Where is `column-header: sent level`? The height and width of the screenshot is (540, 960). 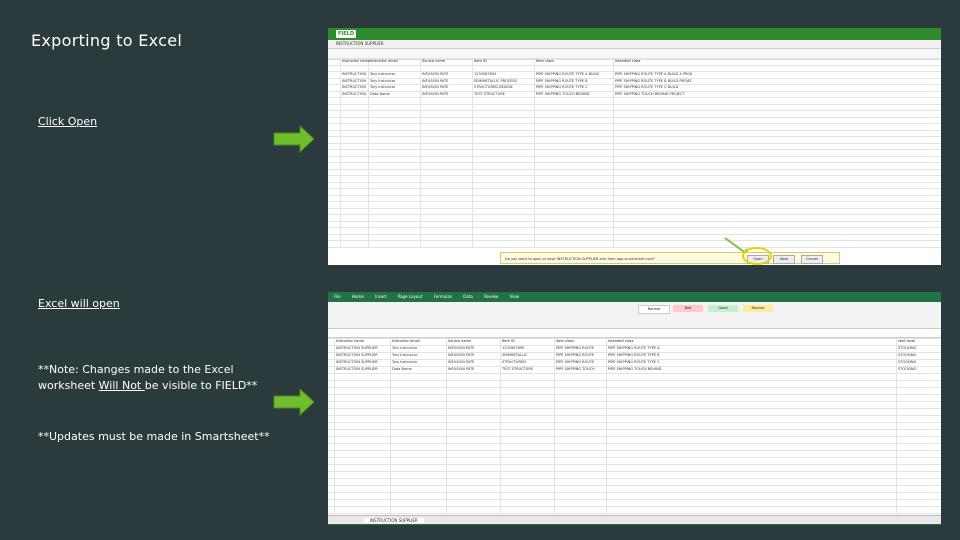 column-header: sent level is located at coordinates (906, 341).